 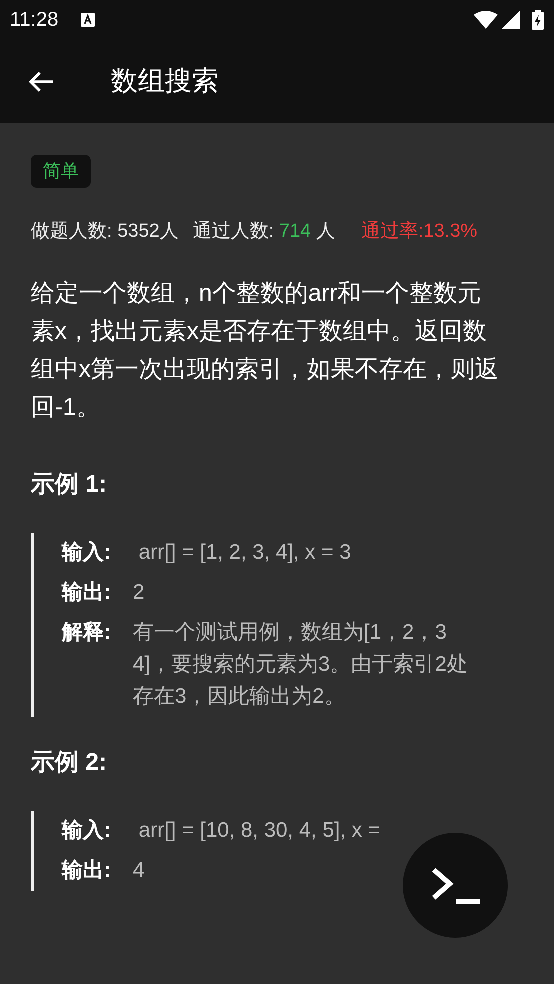 I want to click on terminal-prompt-icon, so click(x=456, y=886).